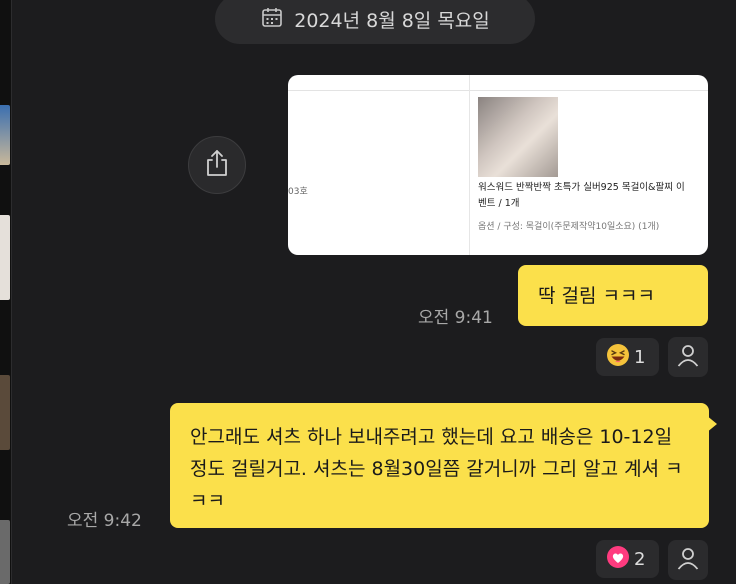 This screenshot has width=736, height=584. What do you see at coordinates (618, 559) in the screenshot?
I see `heart-emoji-icon` at bounding box center [618, 559].